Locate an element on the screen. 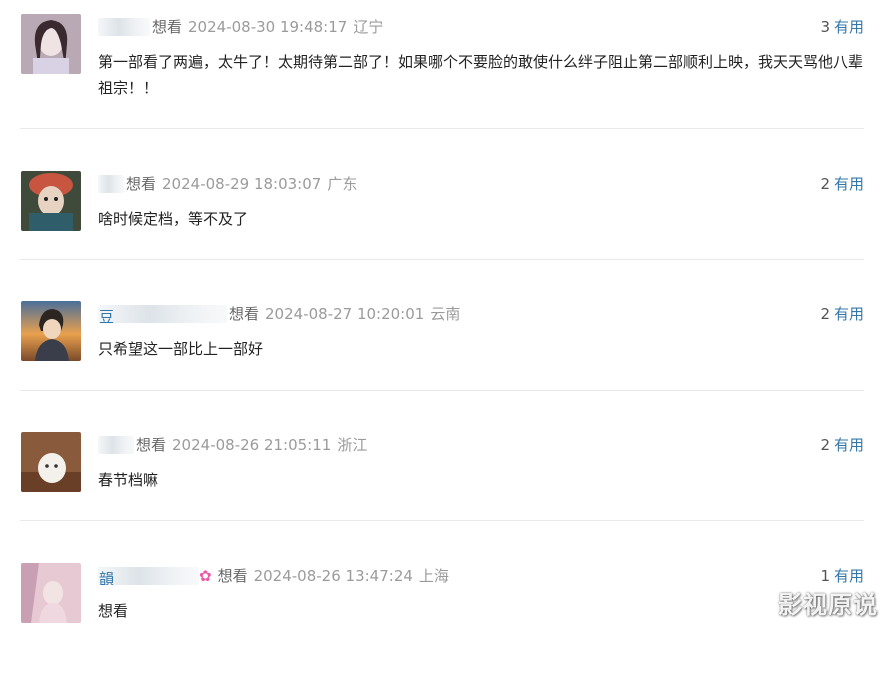  comment-time: 2024-08-26 13:47:24 is located at coordinates (333, 576).